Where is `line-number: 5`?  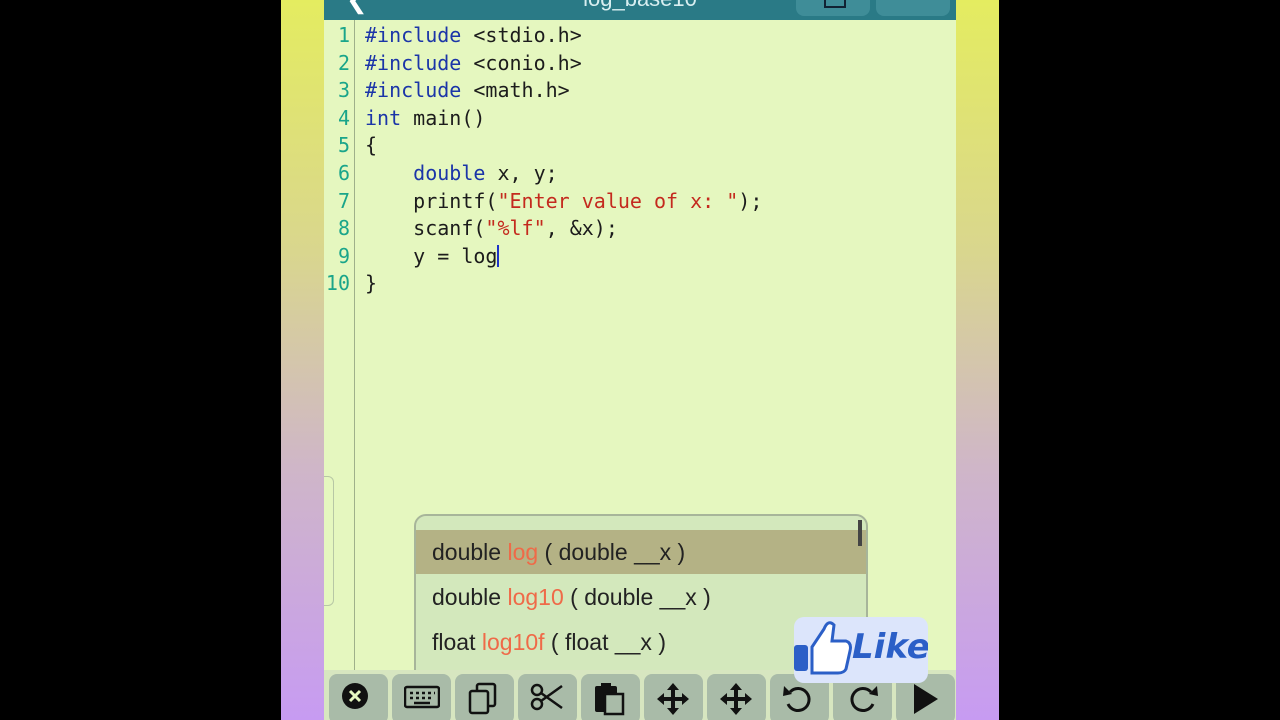
line-number: 5 is located at coordinates (343, 145).